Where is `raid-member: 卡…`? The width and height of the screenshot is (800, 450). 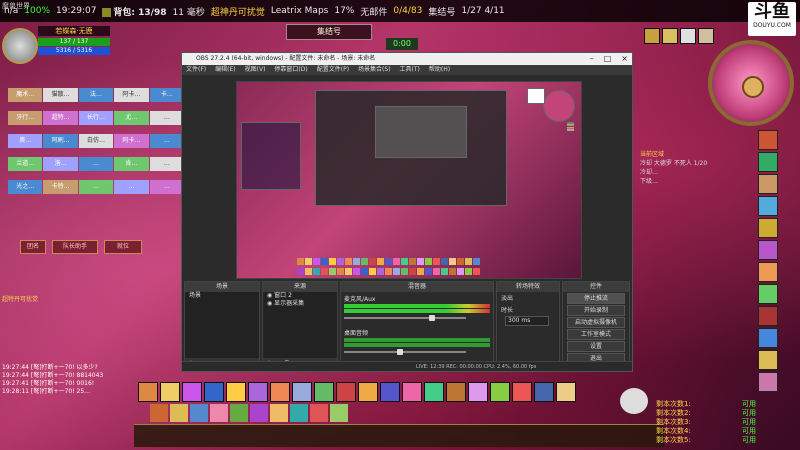 raid-member: 卡… is located at coordinates (167, 95).